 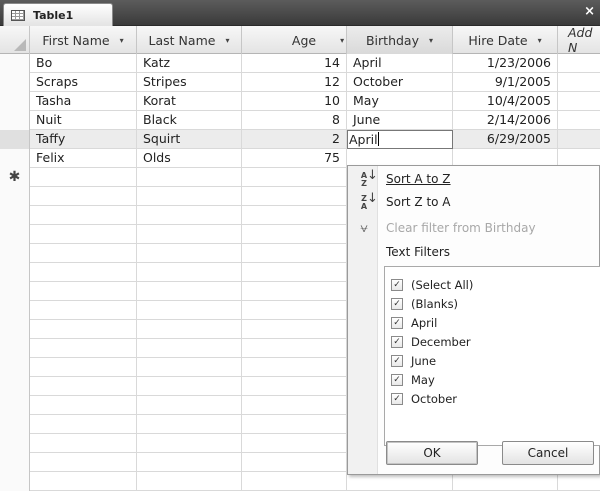 I want to click on menu-item-label: Clear filter from Birthday, so click(x=461, y=228).